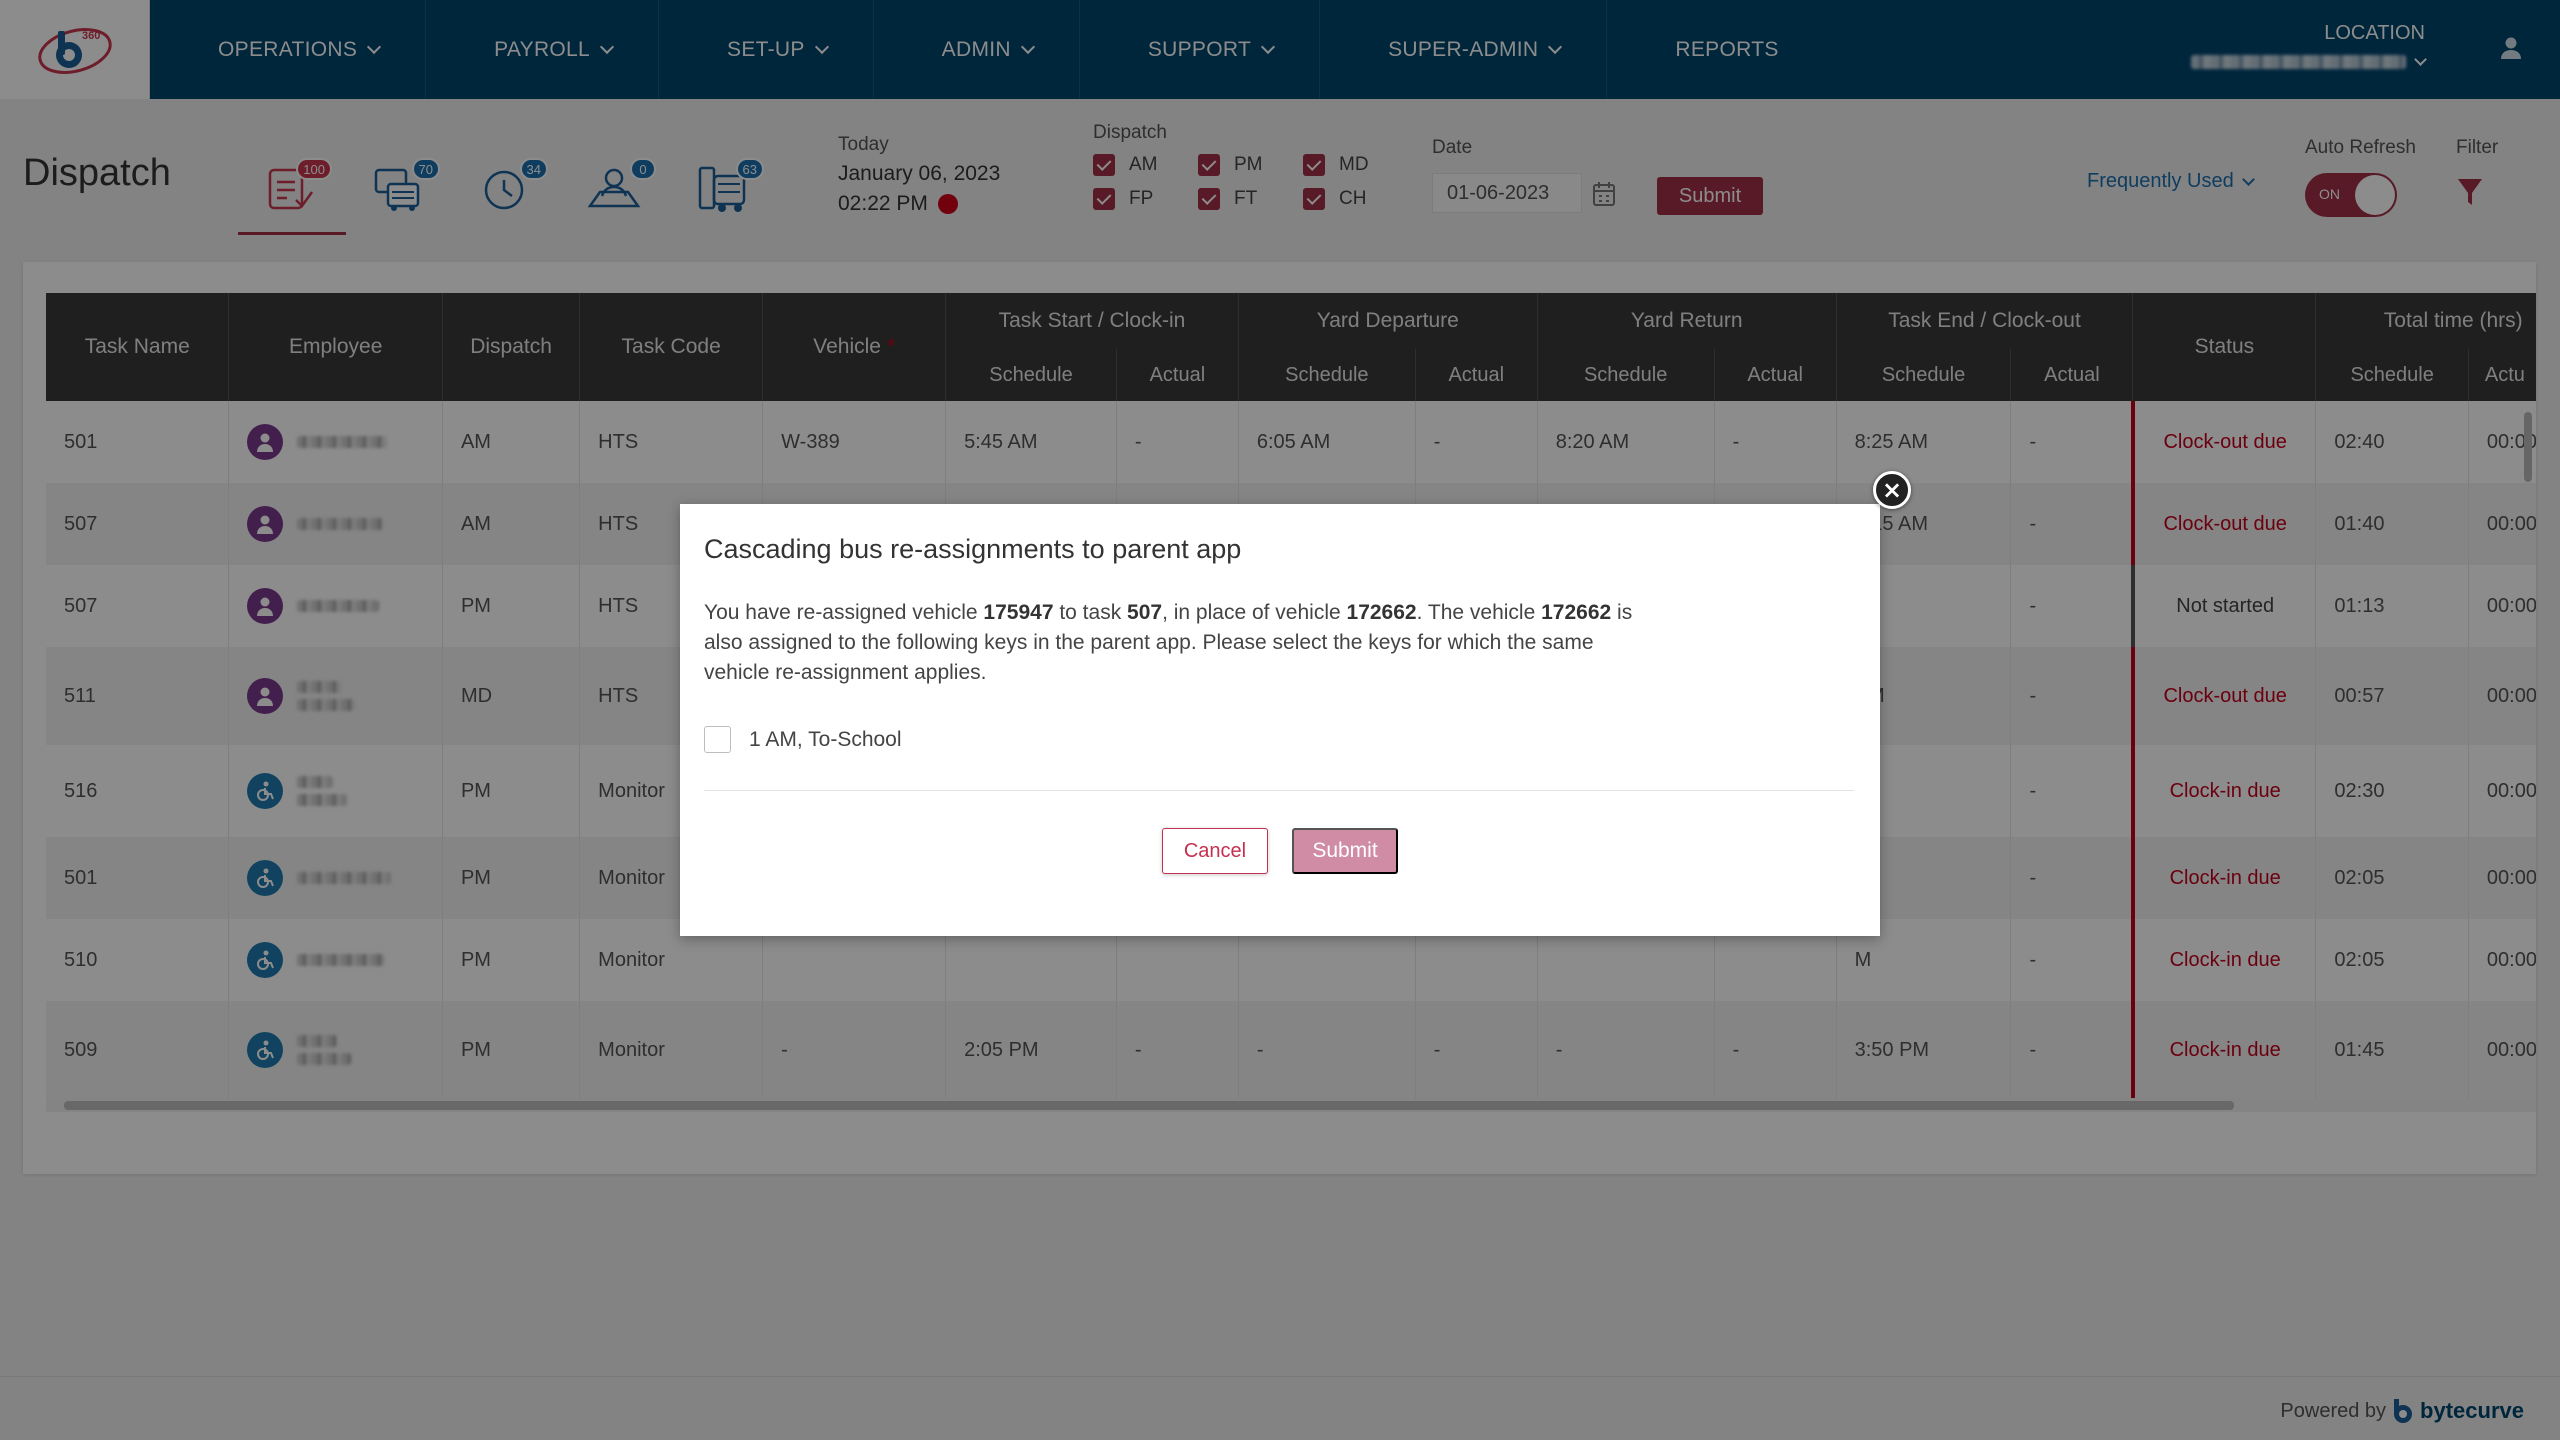 Image resolution: width=2560 pixels, height=1440 pixels. What do you see at coordinates (1345, 851) in the screenshot?
I see `modal-submit-button: Submit` at bounding box center [1345, 851].